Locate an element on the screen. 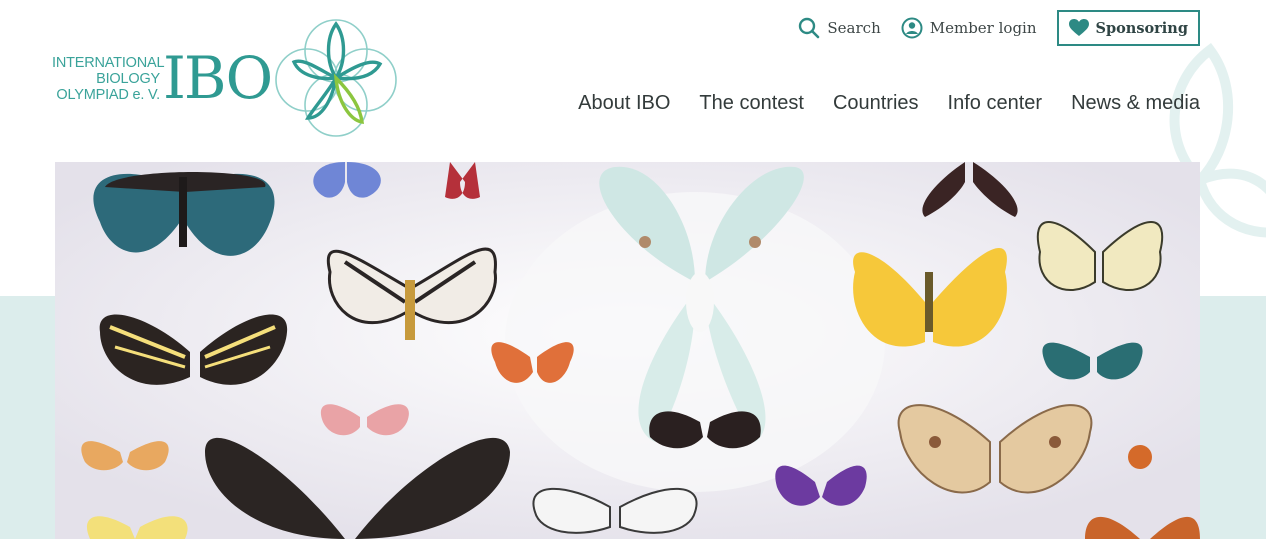 The image size is (1266, 539). sponsoring-label: Sponsoring is located at coordinates (1142, 28).